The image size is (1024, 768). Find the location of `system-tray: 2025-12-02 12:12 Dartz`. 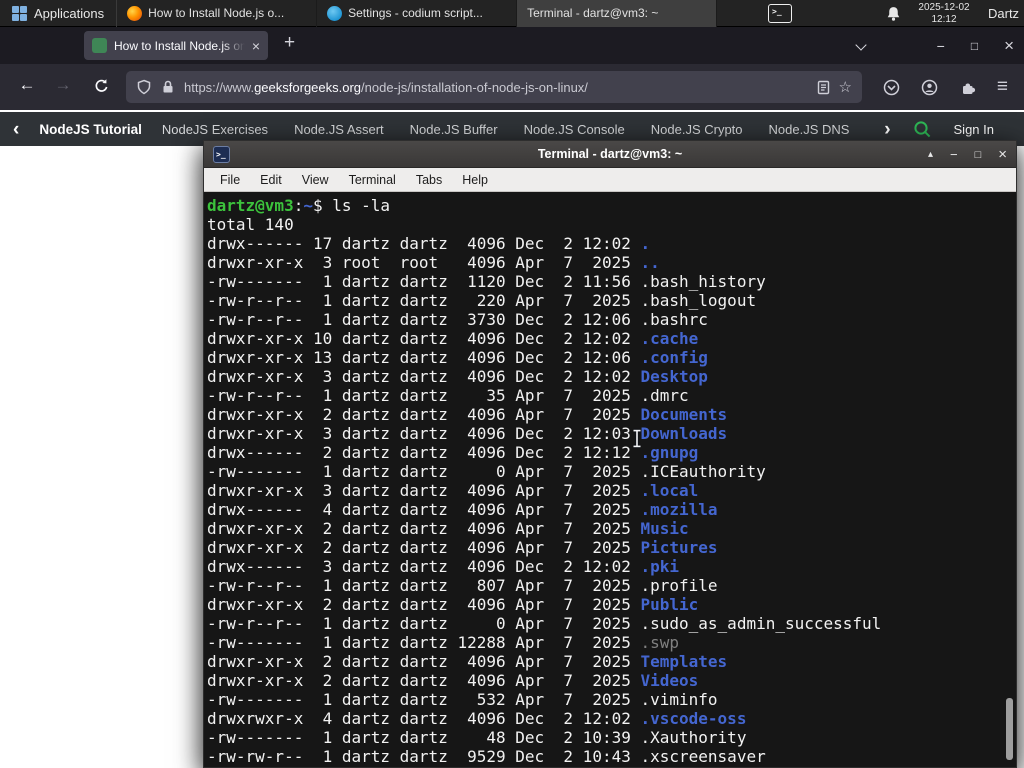

system-tray: 2025-12-02 12:12 Dartz is located at coordinates (889, 13).